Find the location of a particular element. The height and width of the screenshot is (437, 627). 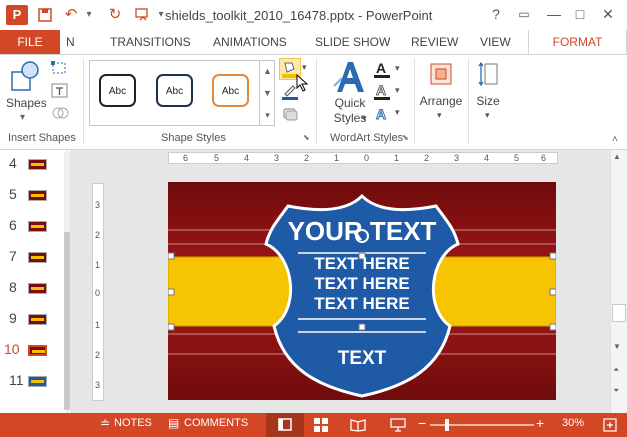

text-fill-dropdown-icon: ▾ is located at coordinates (397, 68).